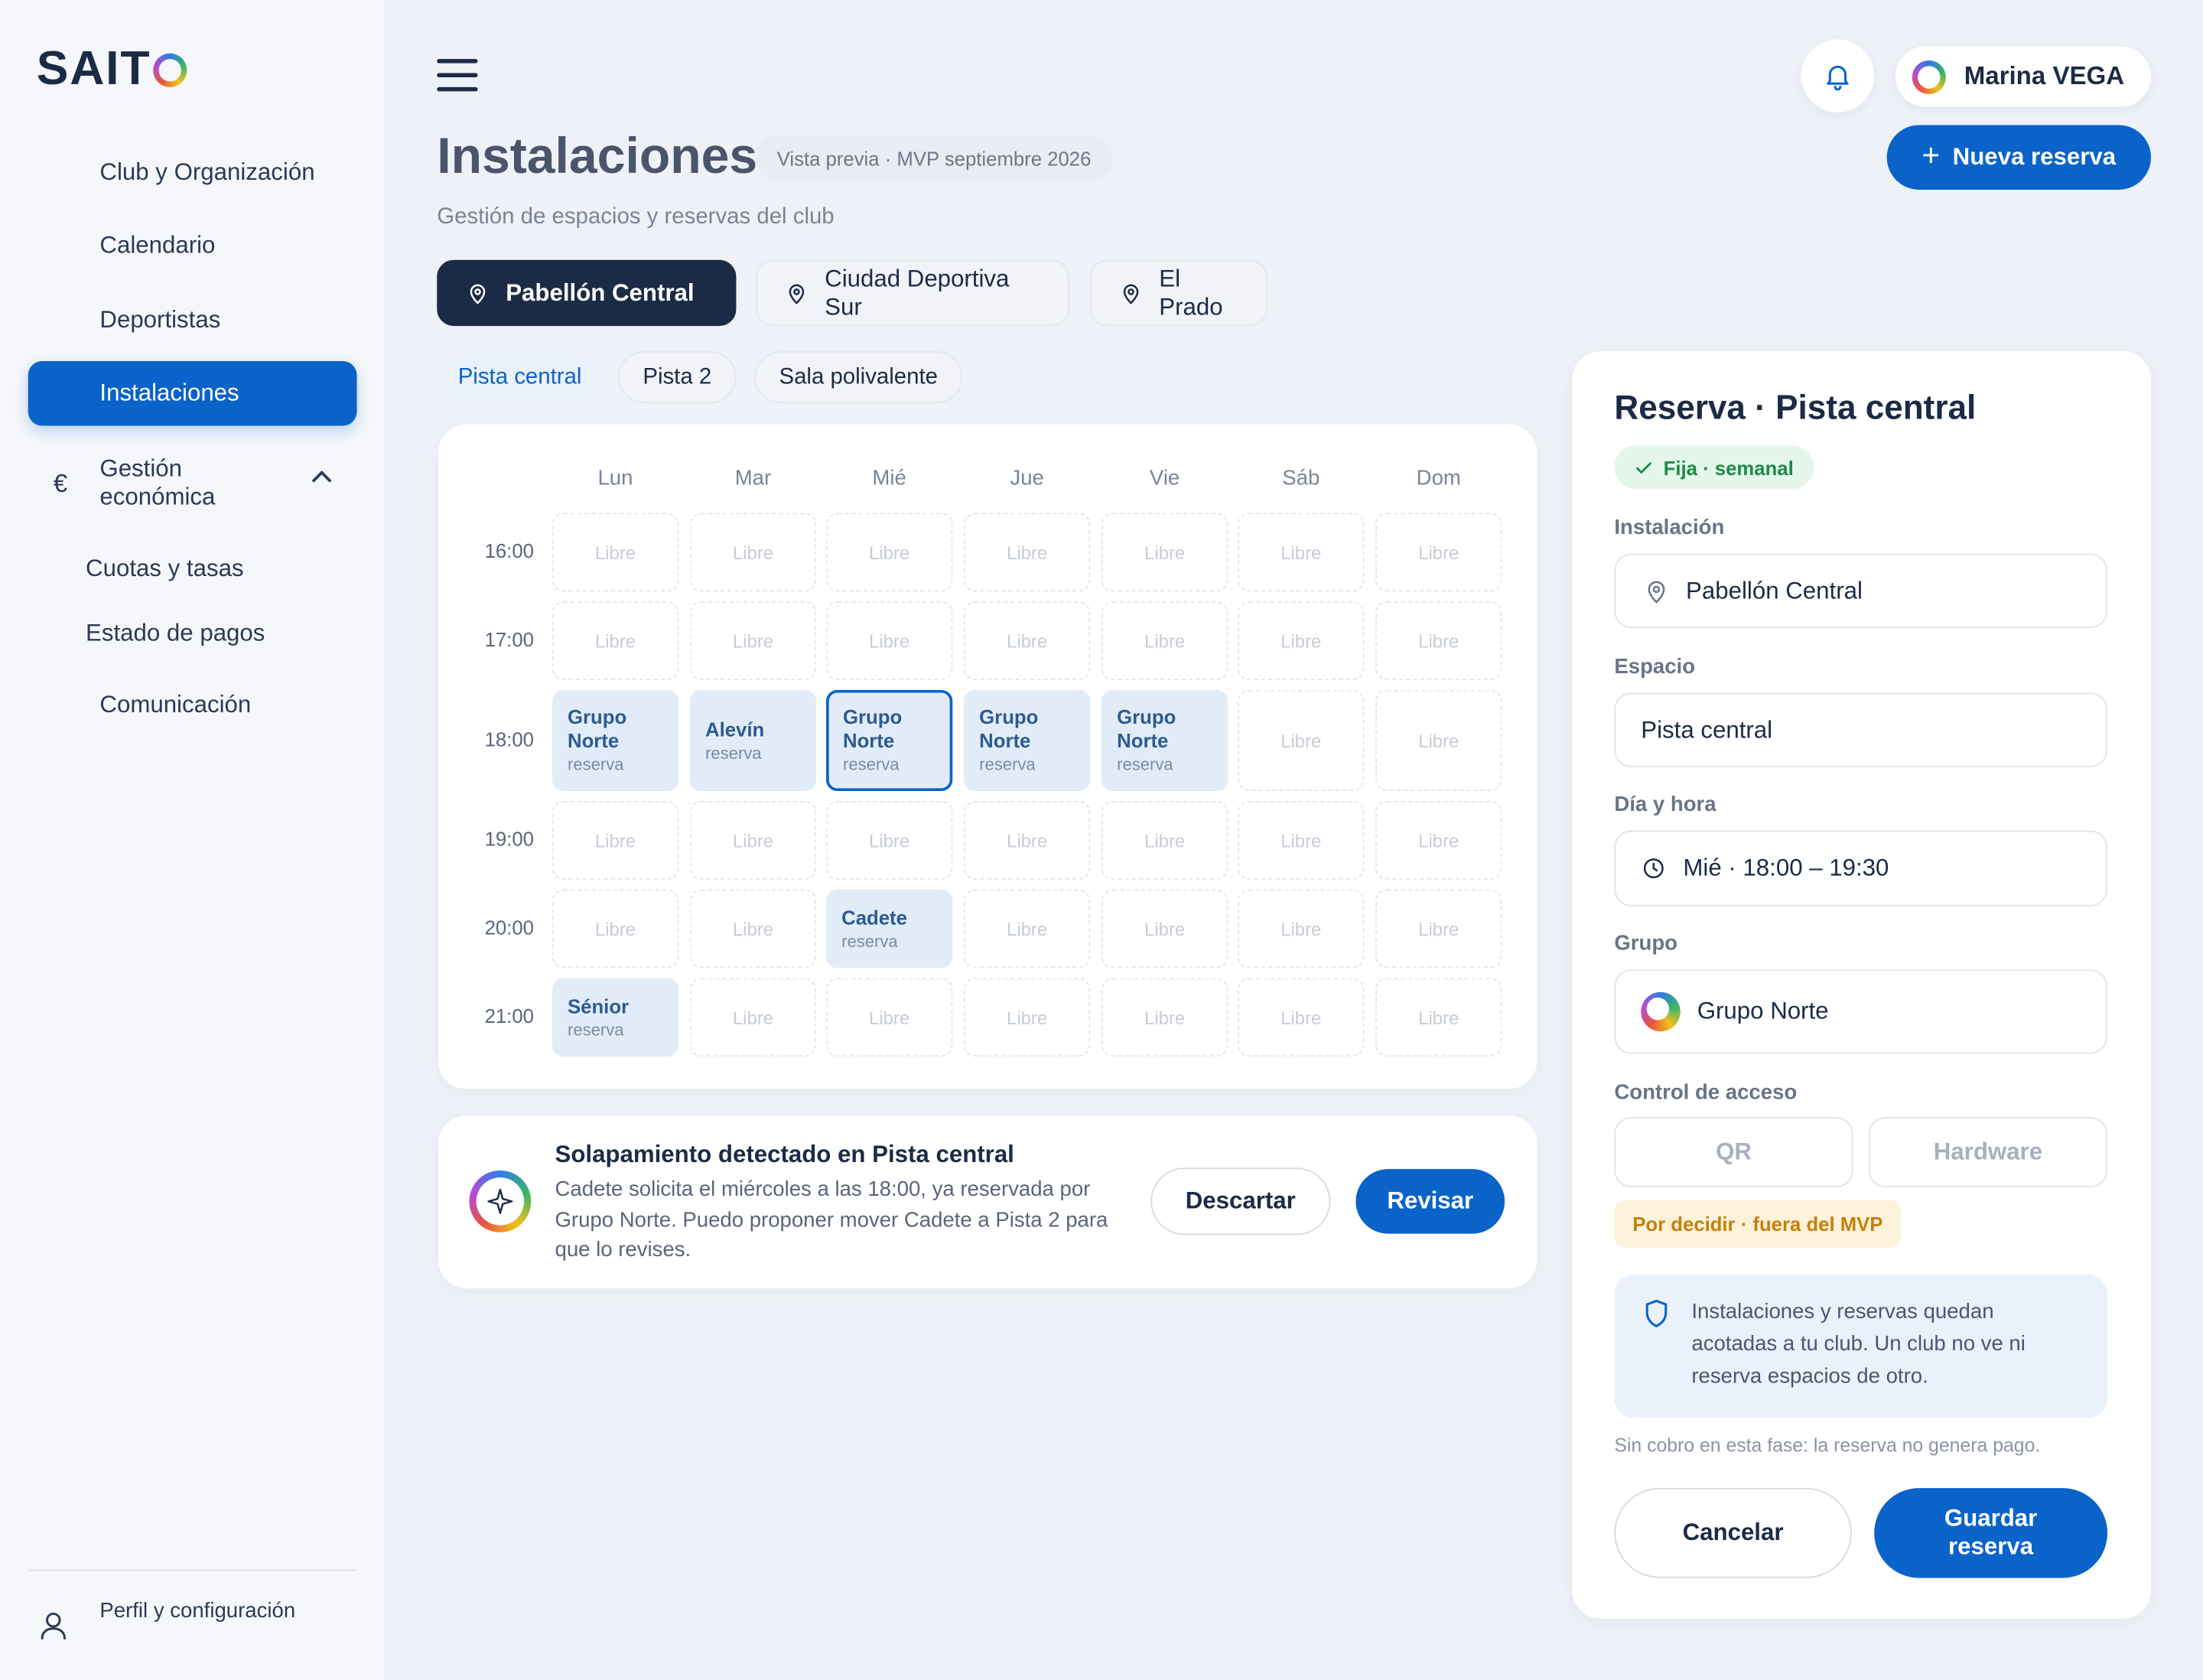 The image size is (2203, 1680). What do you see at coordinates (1707, 729) in the screenshot?
I see `space-value: Pista central` at bounding box center [1707, 729].